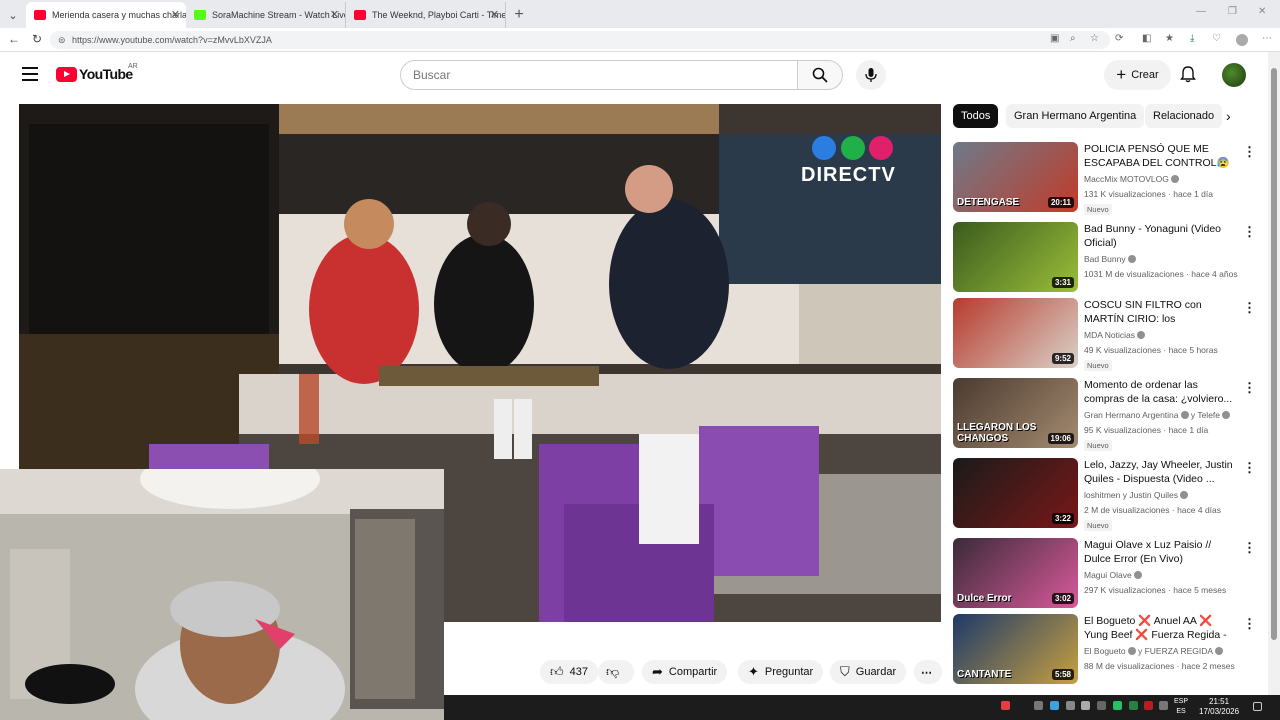  Describe the element at coordinates (14, 39) in the screenshot. I see `back-icon: ←` at that location.